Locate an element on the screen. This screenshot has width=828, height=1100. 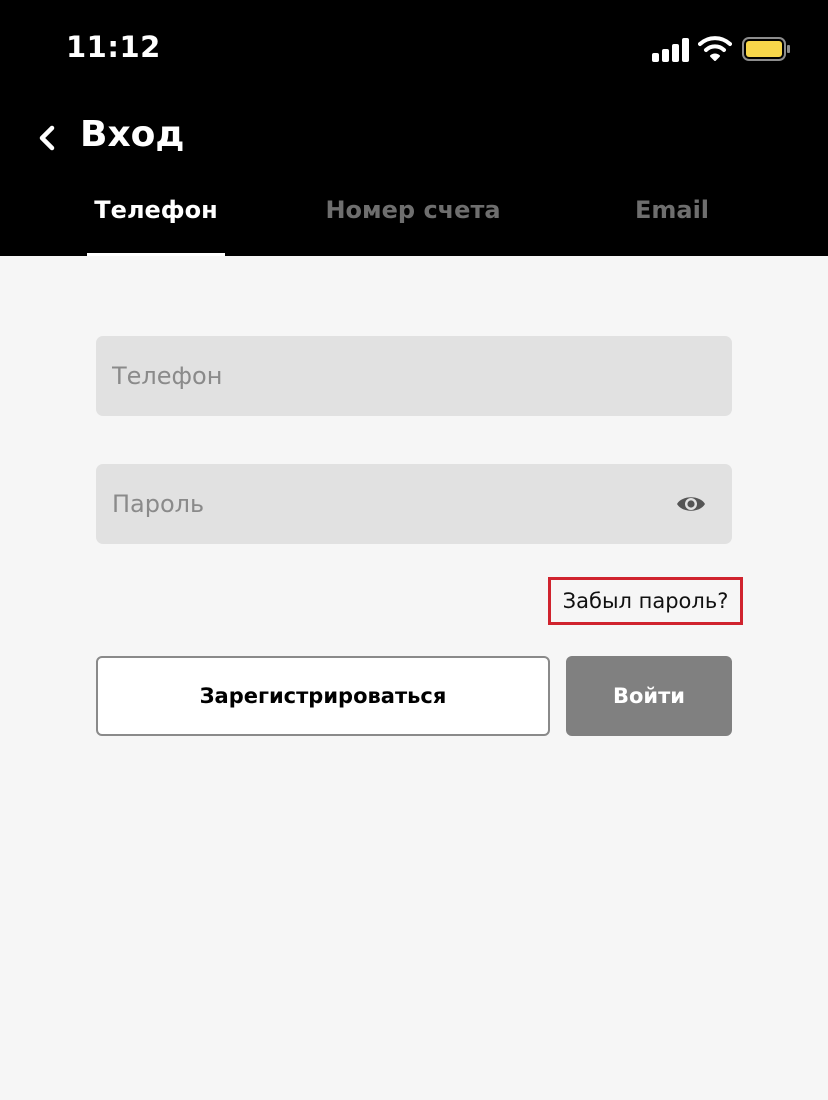
password-field is located at coordinates (414, 504).